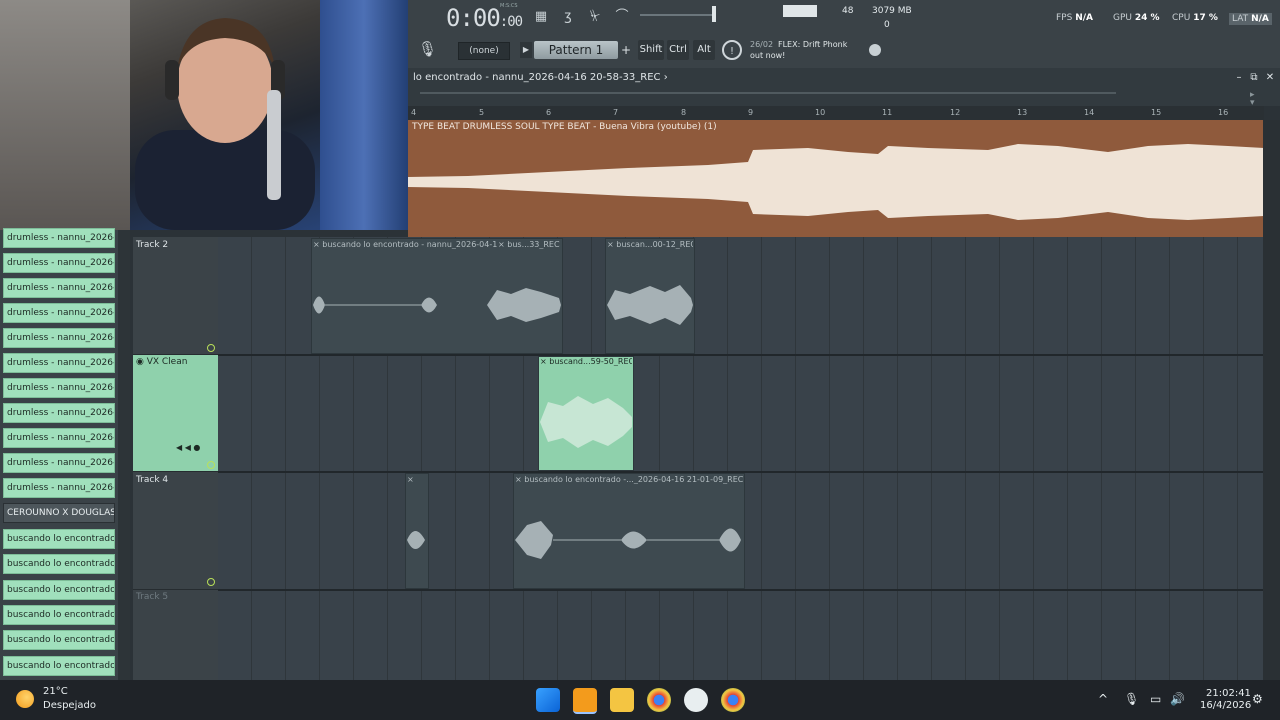 This screenshot has height=720, width=1280. Describe the element at coordinates (651, 50) in the screenshot. I see `shift-button: Shift` at that location.